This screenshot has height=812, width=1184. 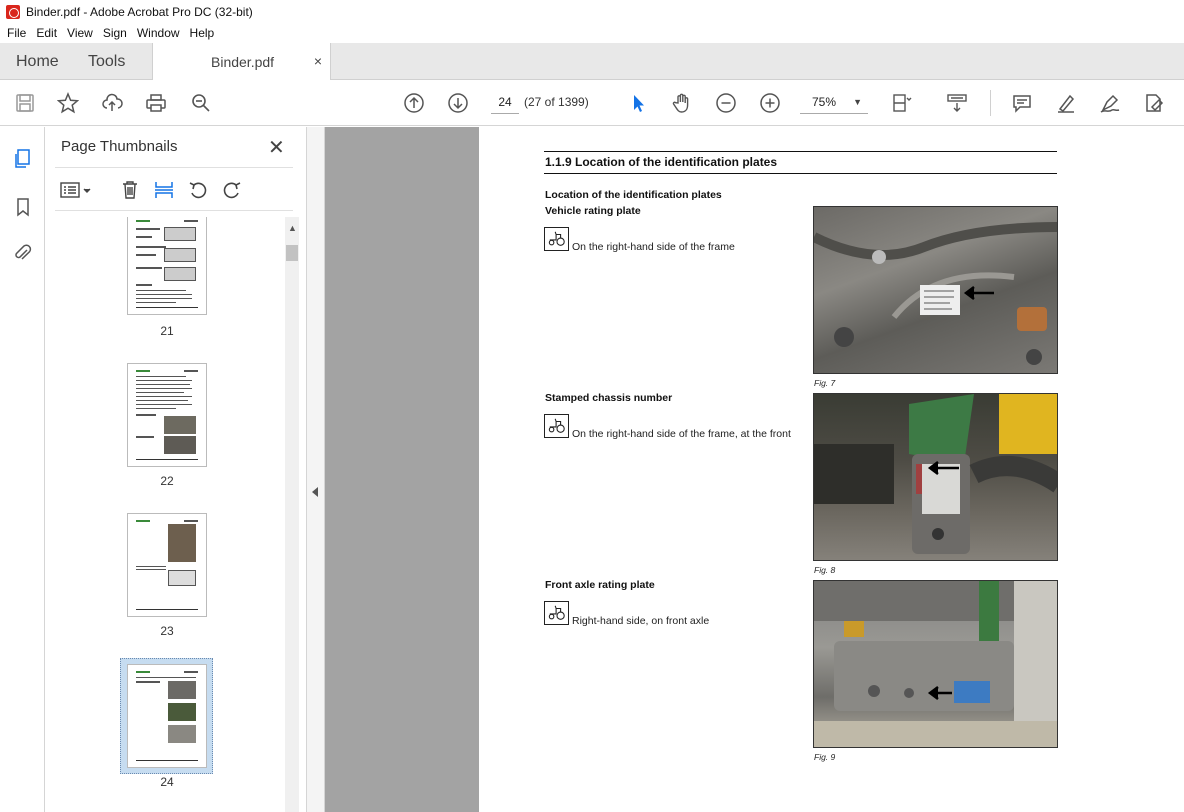 I want to click on rotate-clockwise-icon, so click(x=232, y=190).